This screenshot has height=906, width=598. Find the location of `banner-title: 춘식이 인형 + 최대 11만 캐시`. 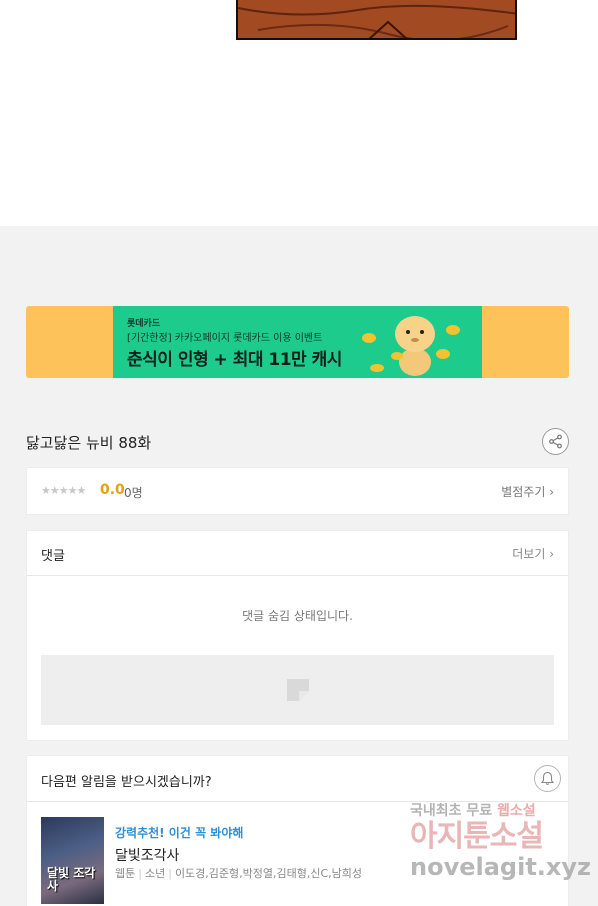

banner-title: 춘식이 인형 + 최대 11만 캐시 is located at coordinates (234, 360).